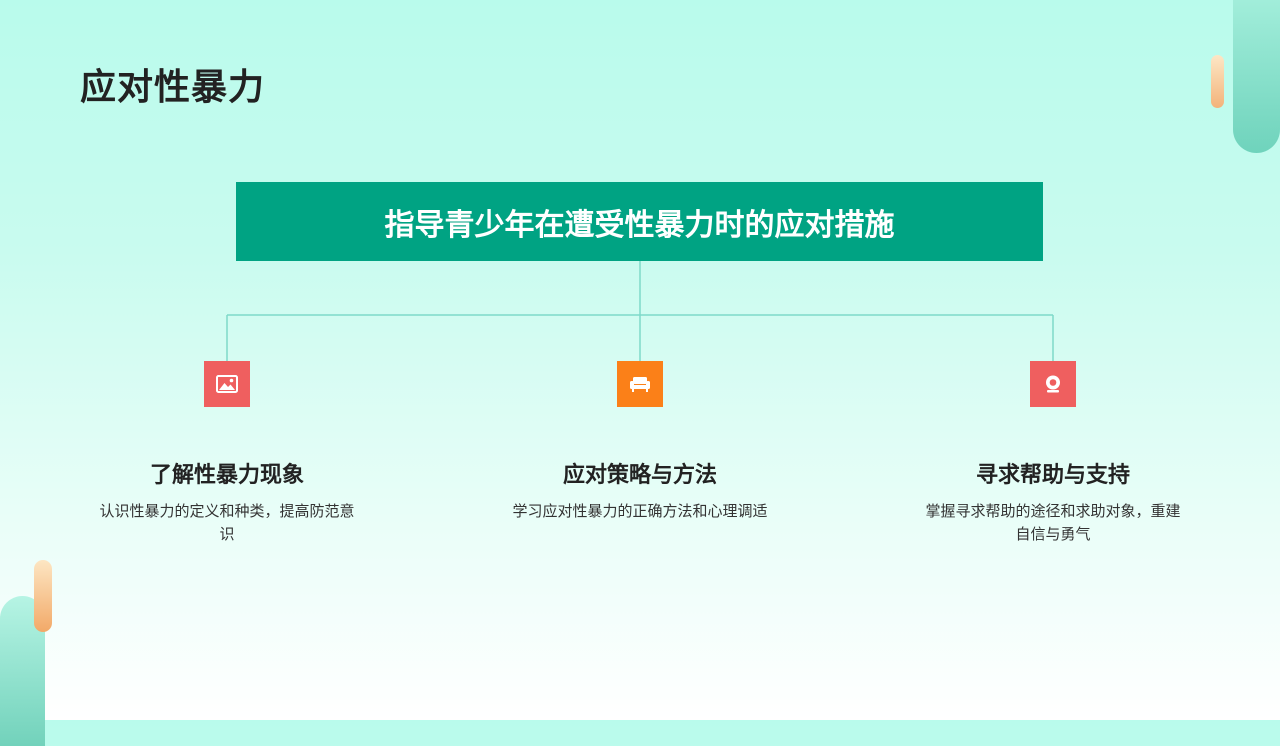 This screenshot has width=1280, height=746. What do you see at coordinates (640, 490) in the screenshot?
I see `card-strategy: 应对策略与方法 学习应对性暴力的正确方法和心理调适` at bounding box center [640, 490].